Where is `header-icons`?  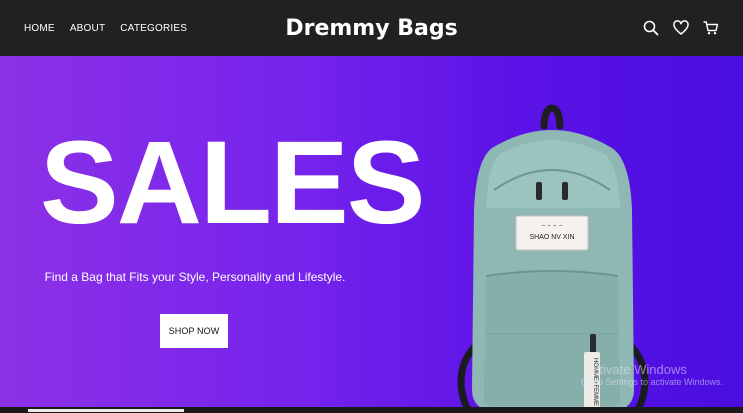 header-icons is located at coordinates (681, 28).